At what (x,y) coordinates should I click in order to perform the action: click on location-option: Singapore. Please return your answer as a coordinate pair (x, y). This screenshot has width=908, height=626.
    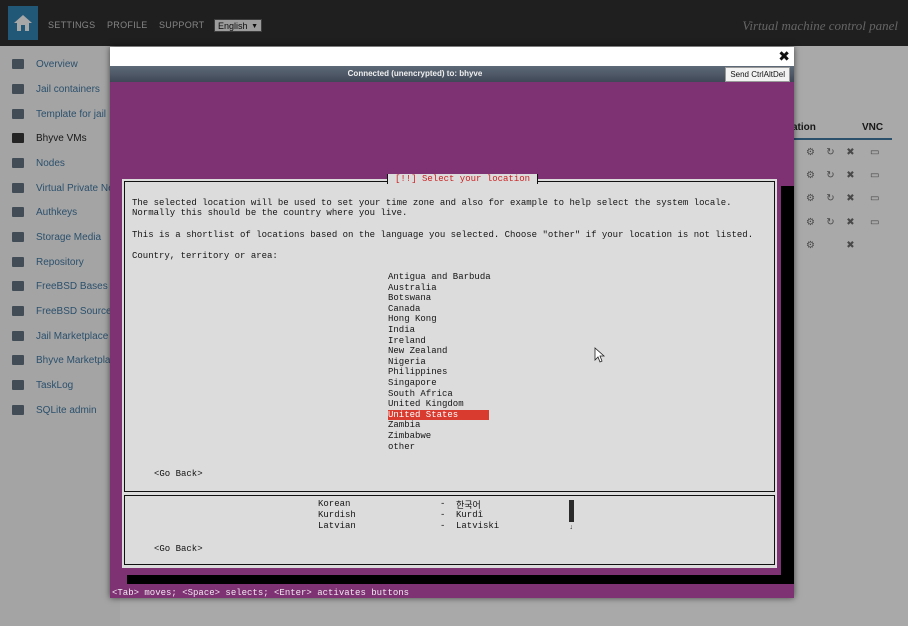
    Looking at the image, I should click on (438, 383).